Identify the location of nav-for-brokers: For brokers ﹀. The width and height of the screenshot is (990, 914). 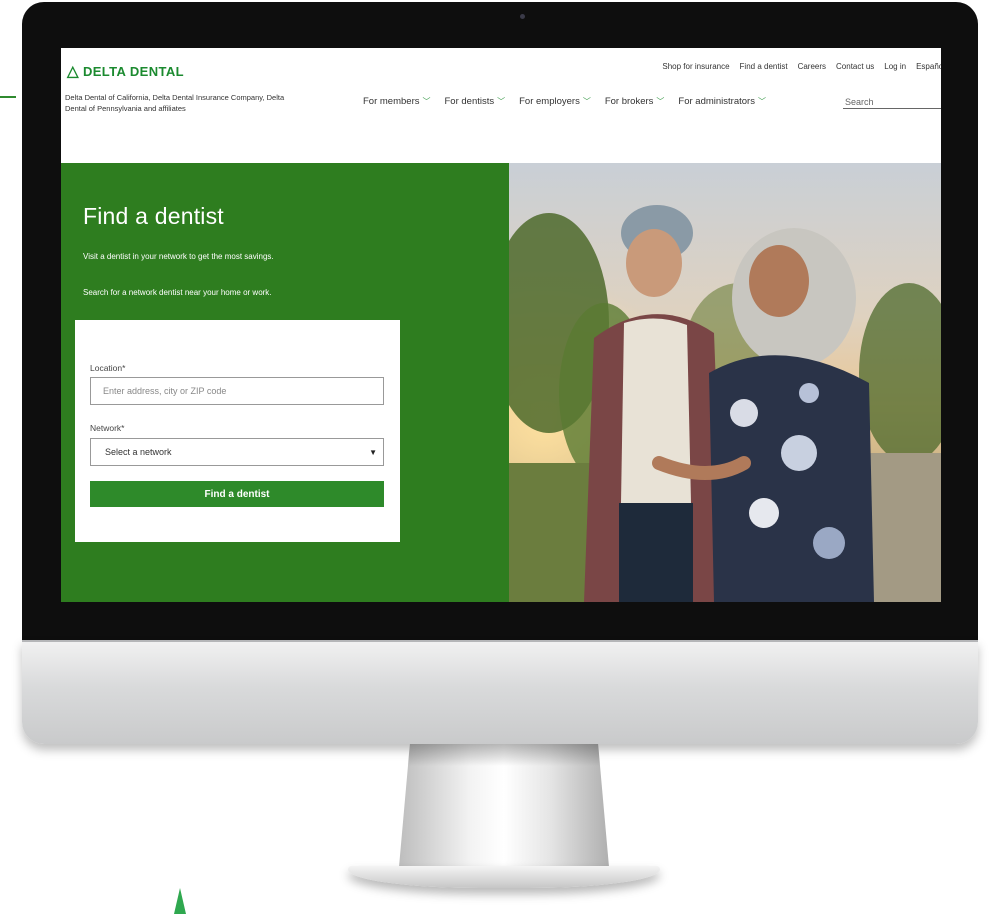
(635, 101).